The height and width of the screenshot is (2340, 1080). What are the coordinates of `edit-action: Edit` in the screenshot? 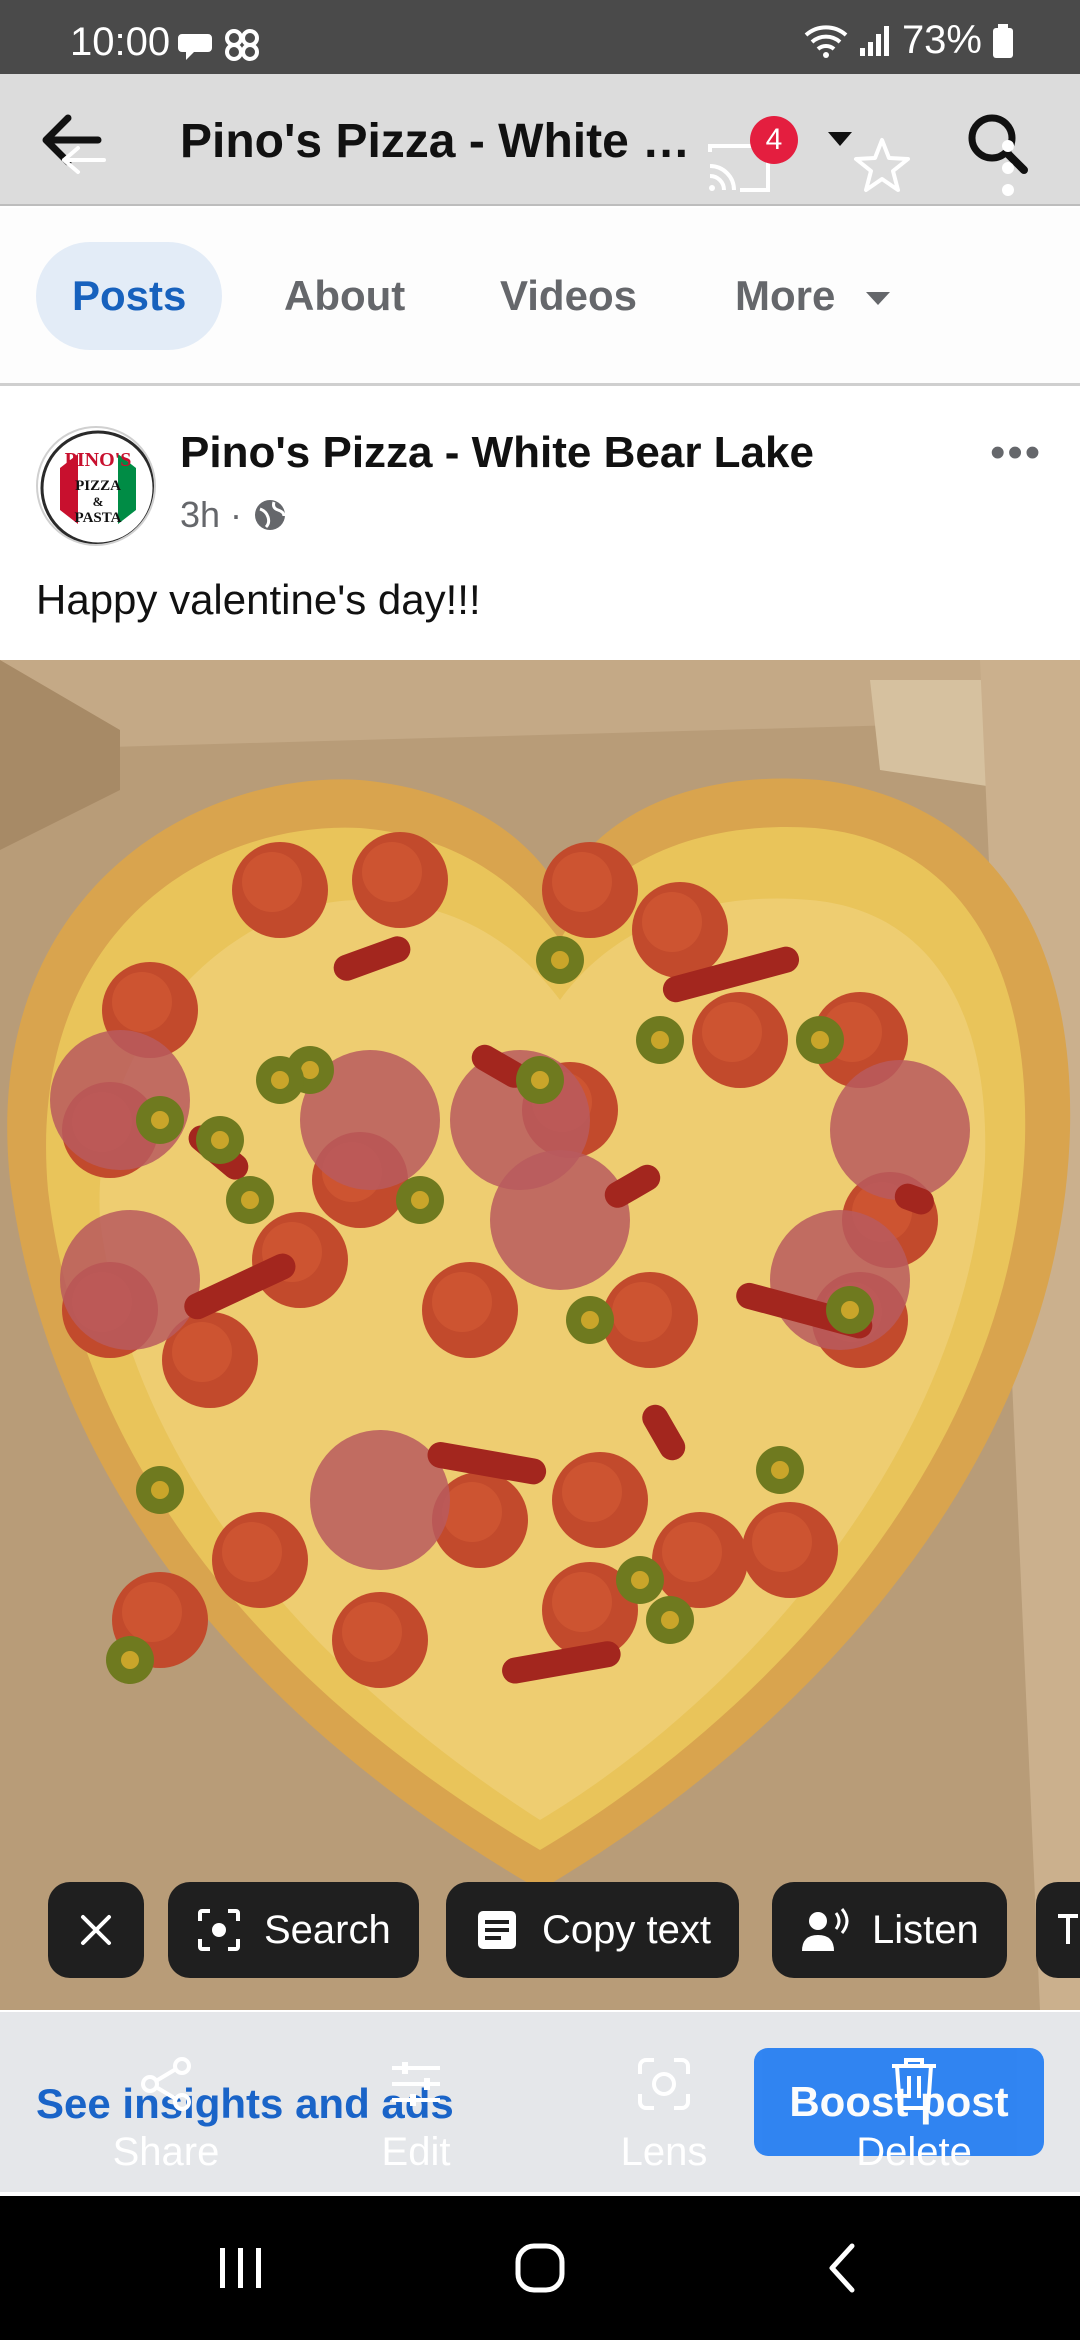 It's located at (416, 2114).